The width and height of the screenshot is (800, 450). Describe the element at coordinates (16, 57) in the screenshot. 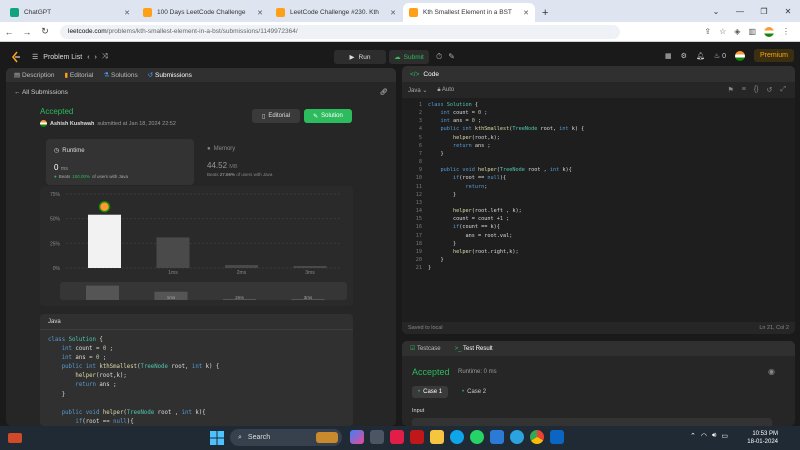

I see `leetcode-logo-icon` at that location.